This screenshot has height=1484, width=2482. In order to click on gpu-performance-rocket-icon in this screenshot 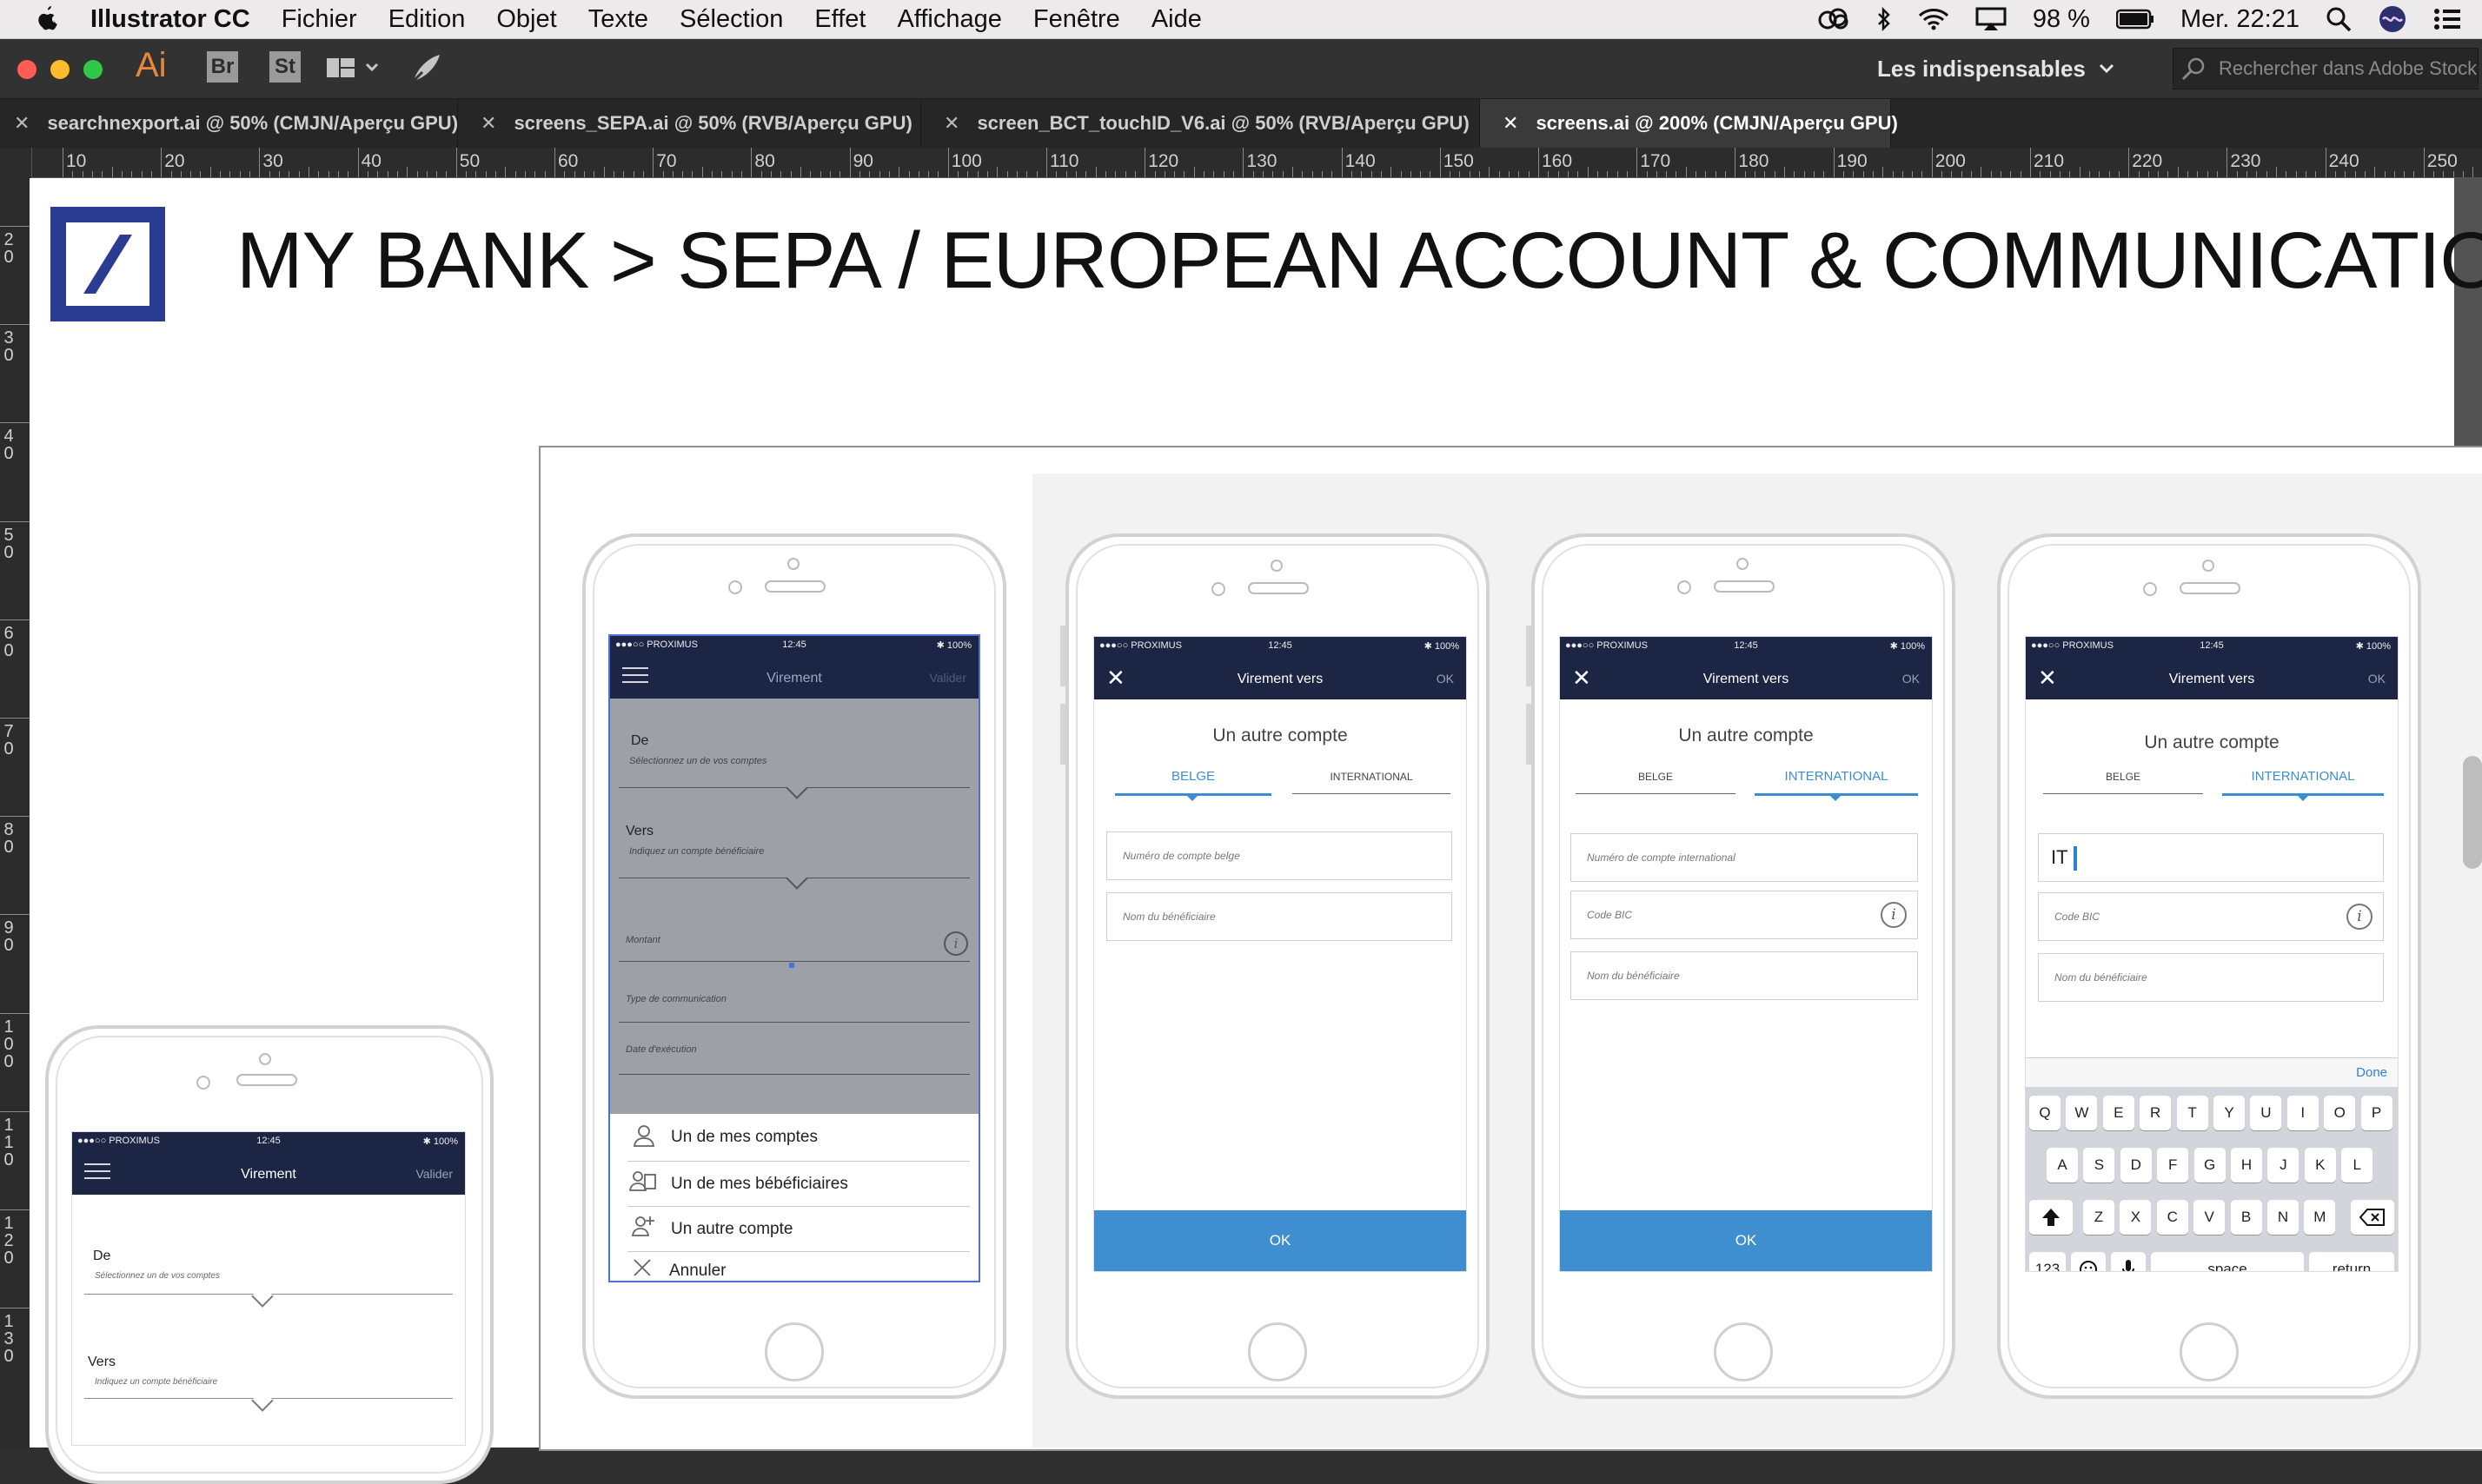, I will do `click(425, 68)`.